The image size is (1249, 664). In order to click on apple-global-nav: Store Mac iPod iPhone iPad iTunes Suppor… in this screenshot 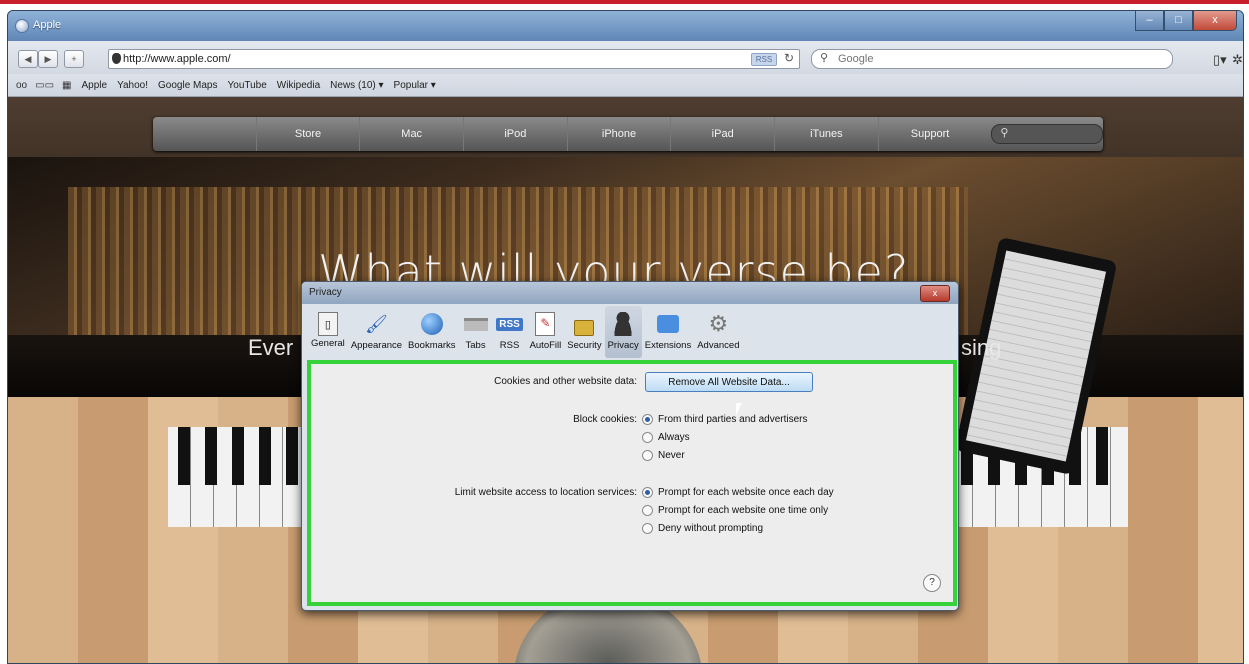, I will do `click(628, 134)`.